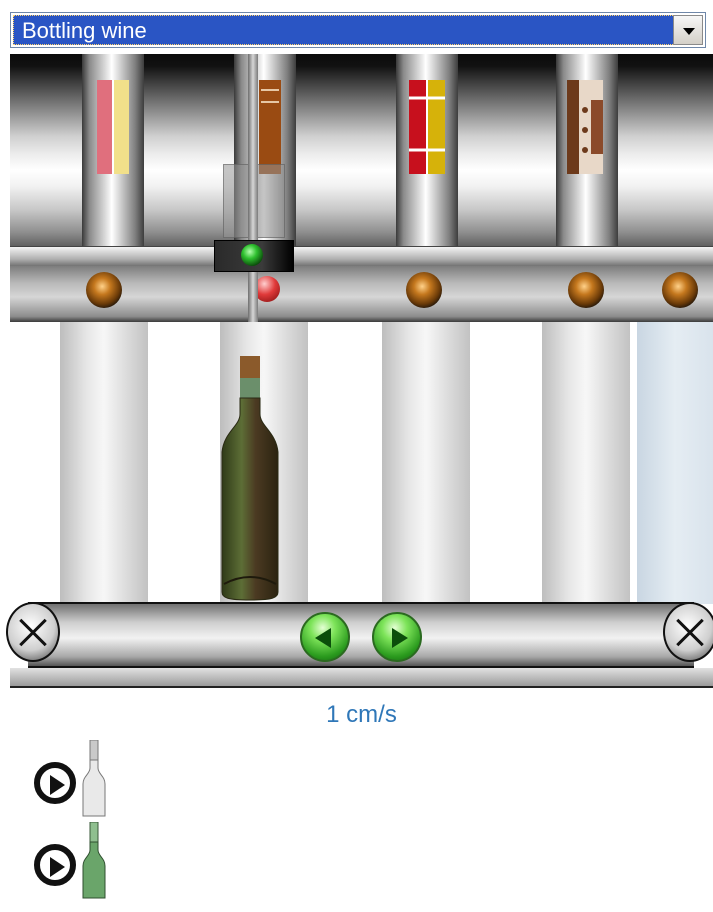 Image resolution: width=713 pixels, height=912 pixels. I want to click on process-select: Bottling wine, so click(358, 30).